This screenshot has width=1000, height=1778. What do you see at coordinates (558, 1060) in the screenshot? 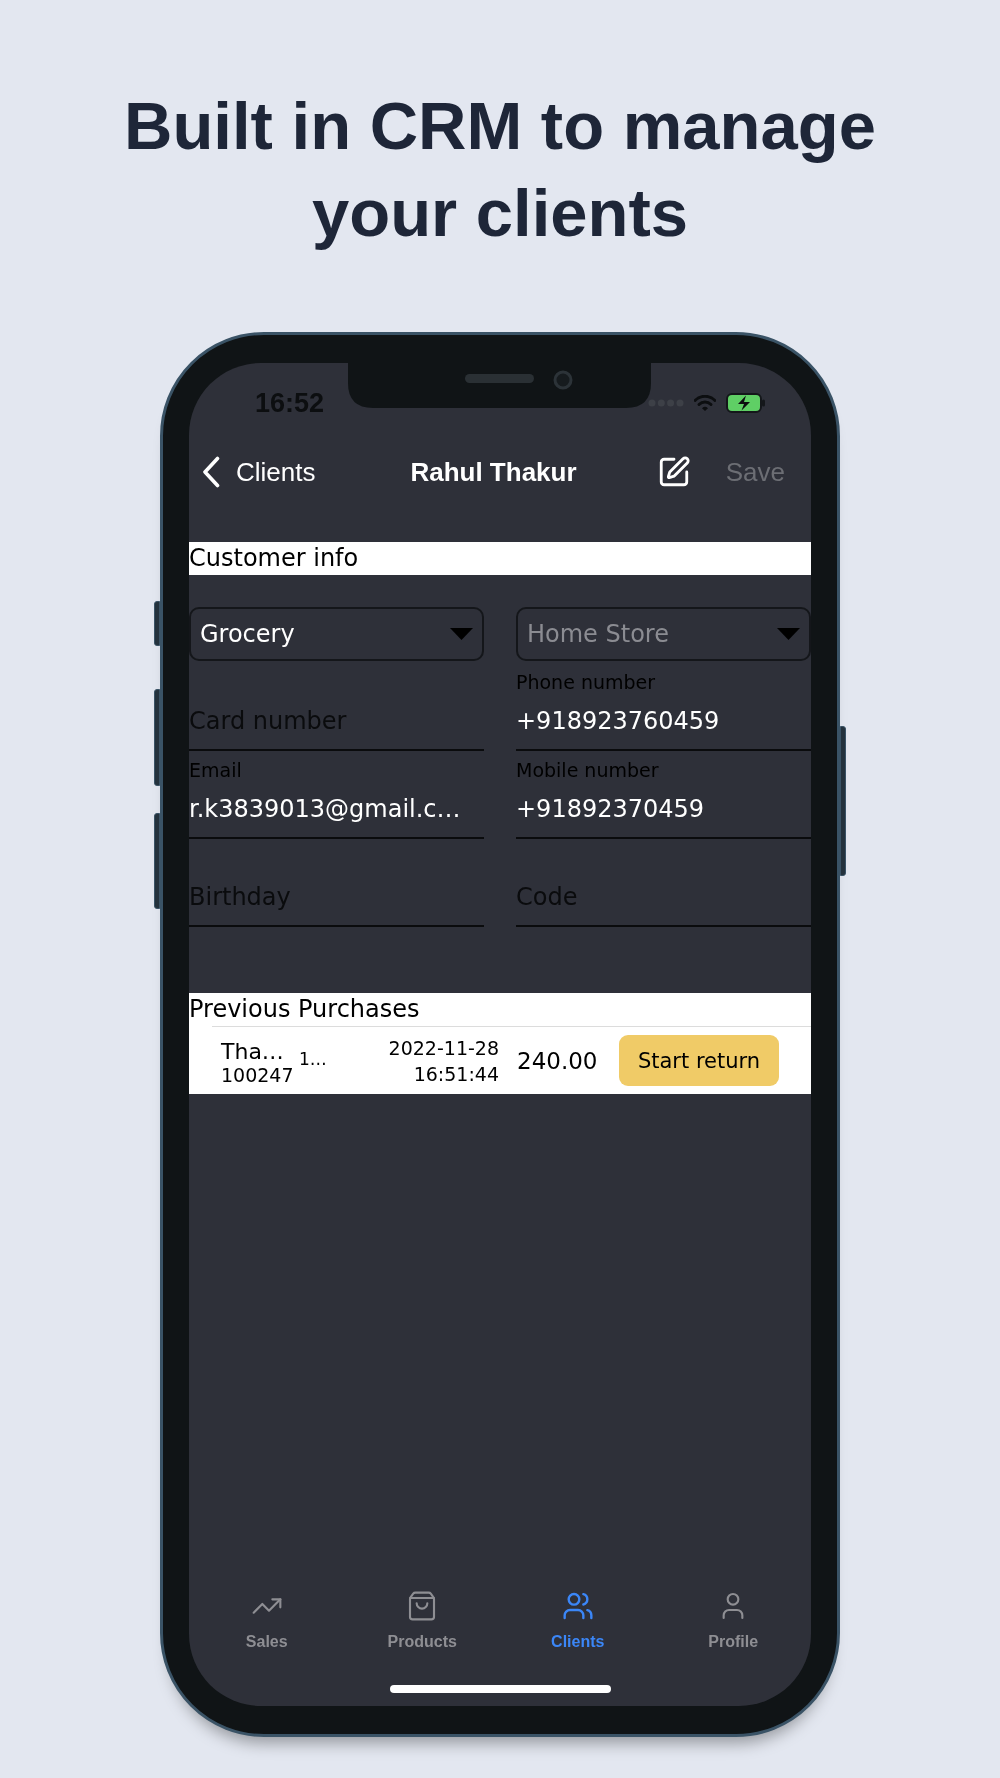
I see `purchase-amount: 240.00` at bounding box center [558, 1060].